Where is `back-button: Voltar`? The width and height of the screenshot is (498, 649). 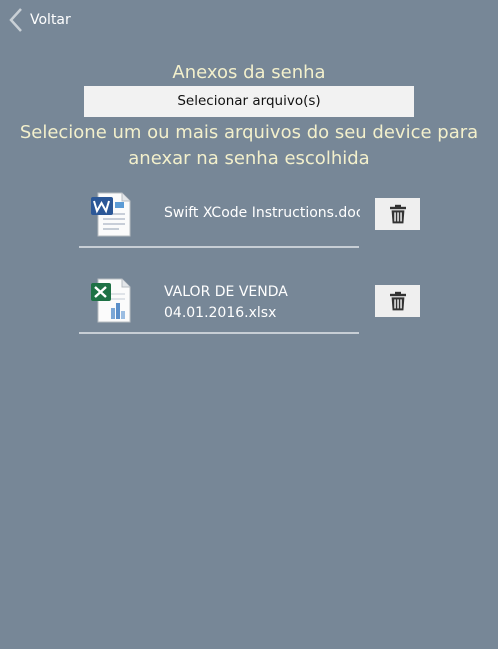
back-button: Voltar is located at coordinates (39, 20).